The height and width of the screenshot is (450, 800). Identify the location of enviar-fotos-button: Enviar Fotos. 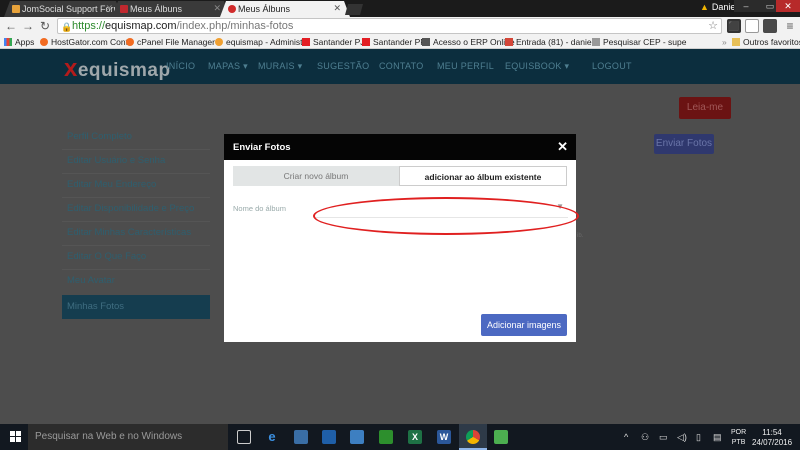
(684, 144).